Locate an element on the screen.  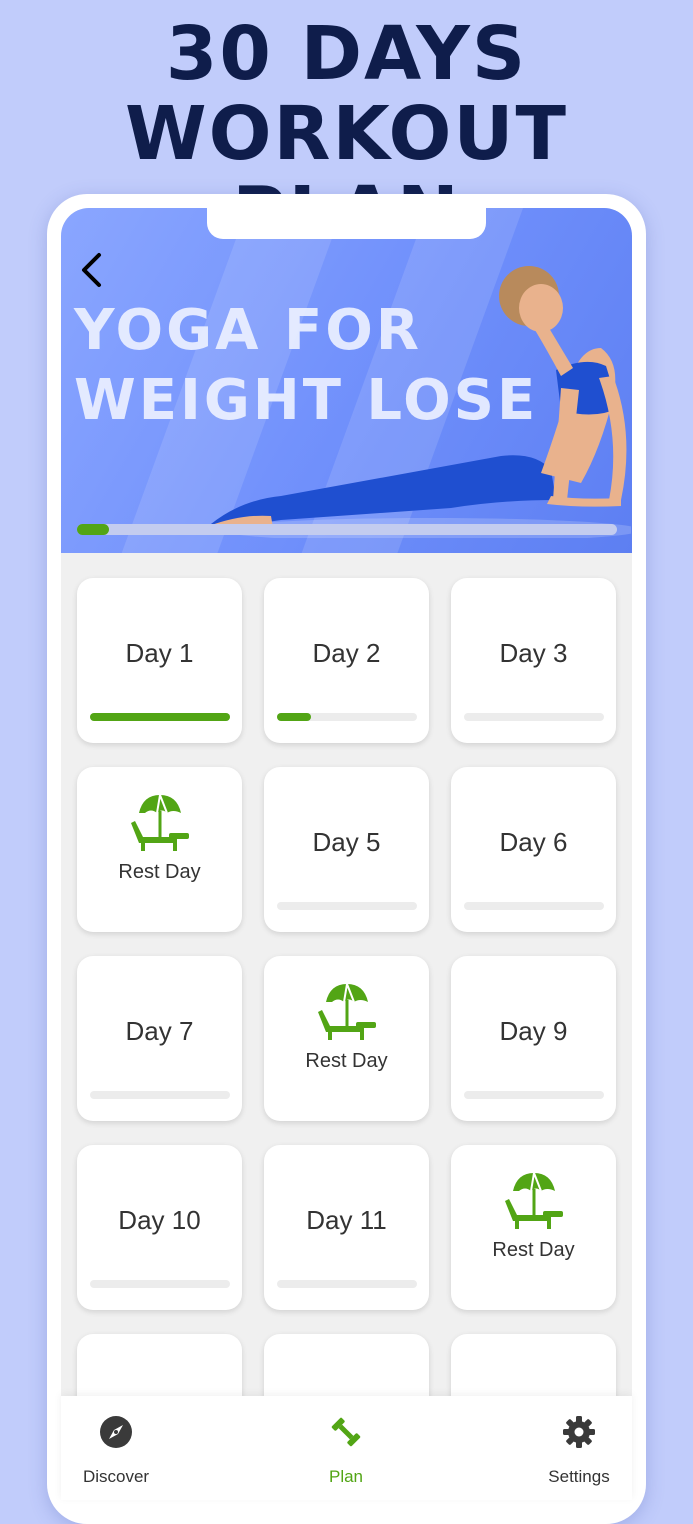
day-card: Day 6 is located at coordinates (533, 849).